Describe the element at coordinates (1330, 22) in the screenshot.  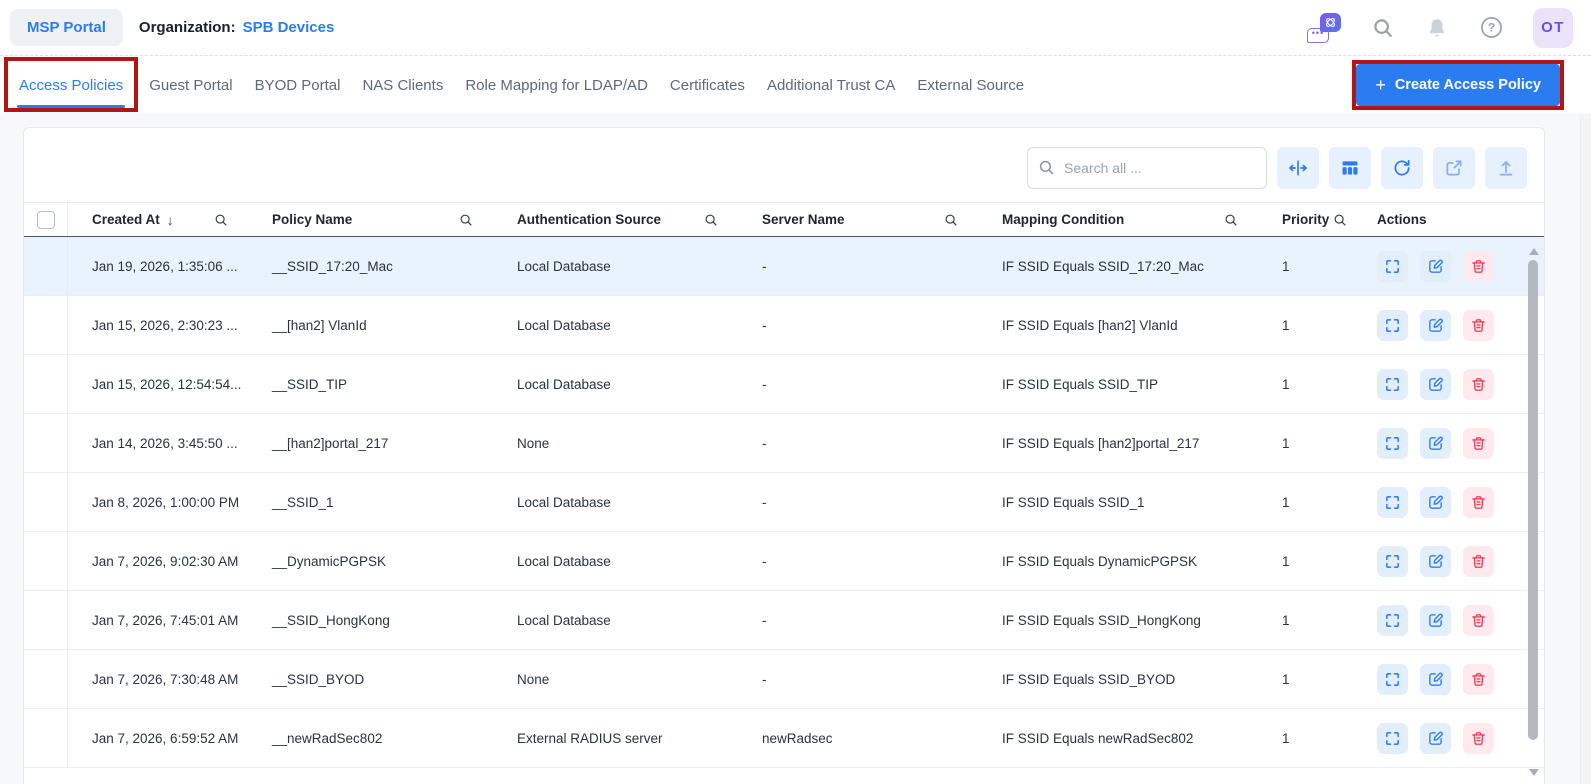
I see `ai-sparkle-icon` at that location.